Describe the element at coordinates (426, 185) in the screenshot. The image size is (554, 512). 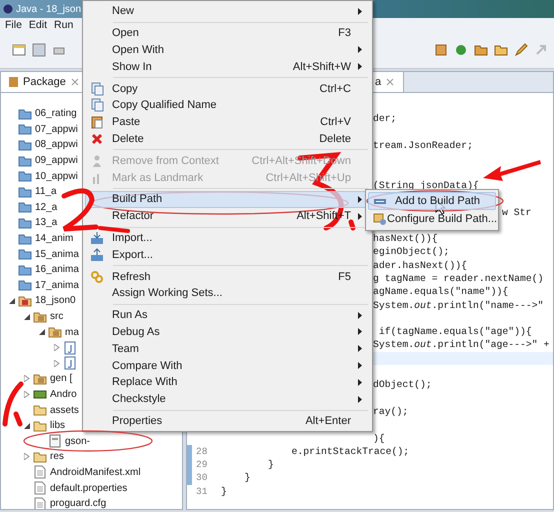
I see `code-line: (String jsonData){` at that location.